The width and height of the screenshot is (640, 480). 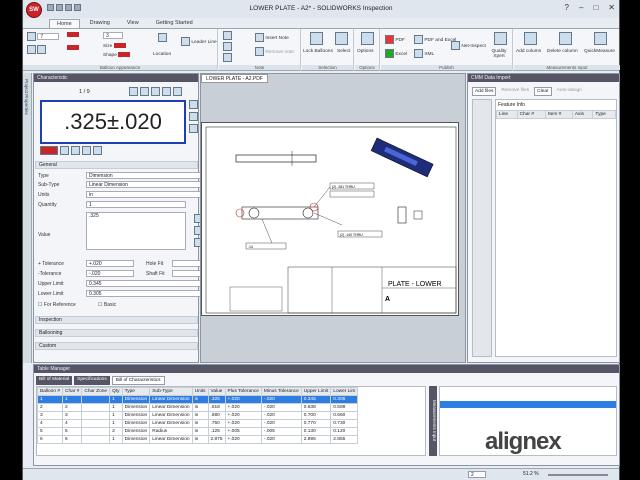 I want to click on column-header: Item #, so click(x=559, y=114).